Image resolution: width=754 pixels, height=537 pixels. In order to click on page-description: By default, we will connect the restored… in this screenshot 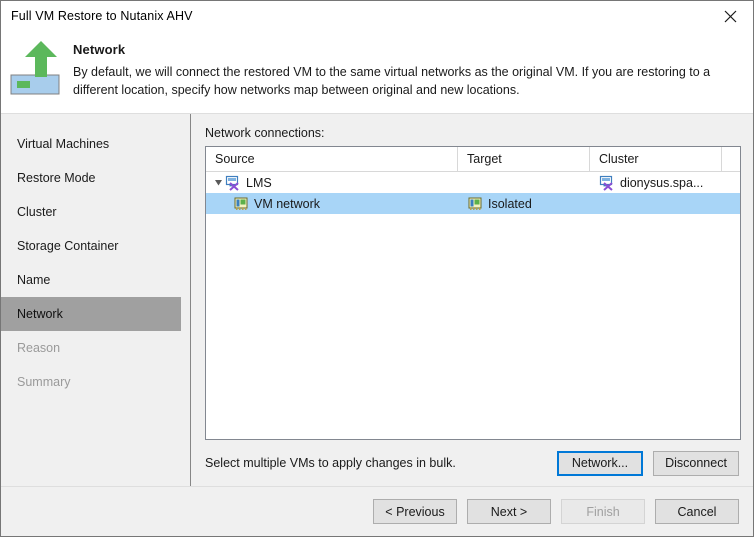, I will do `click(392, 81)`.